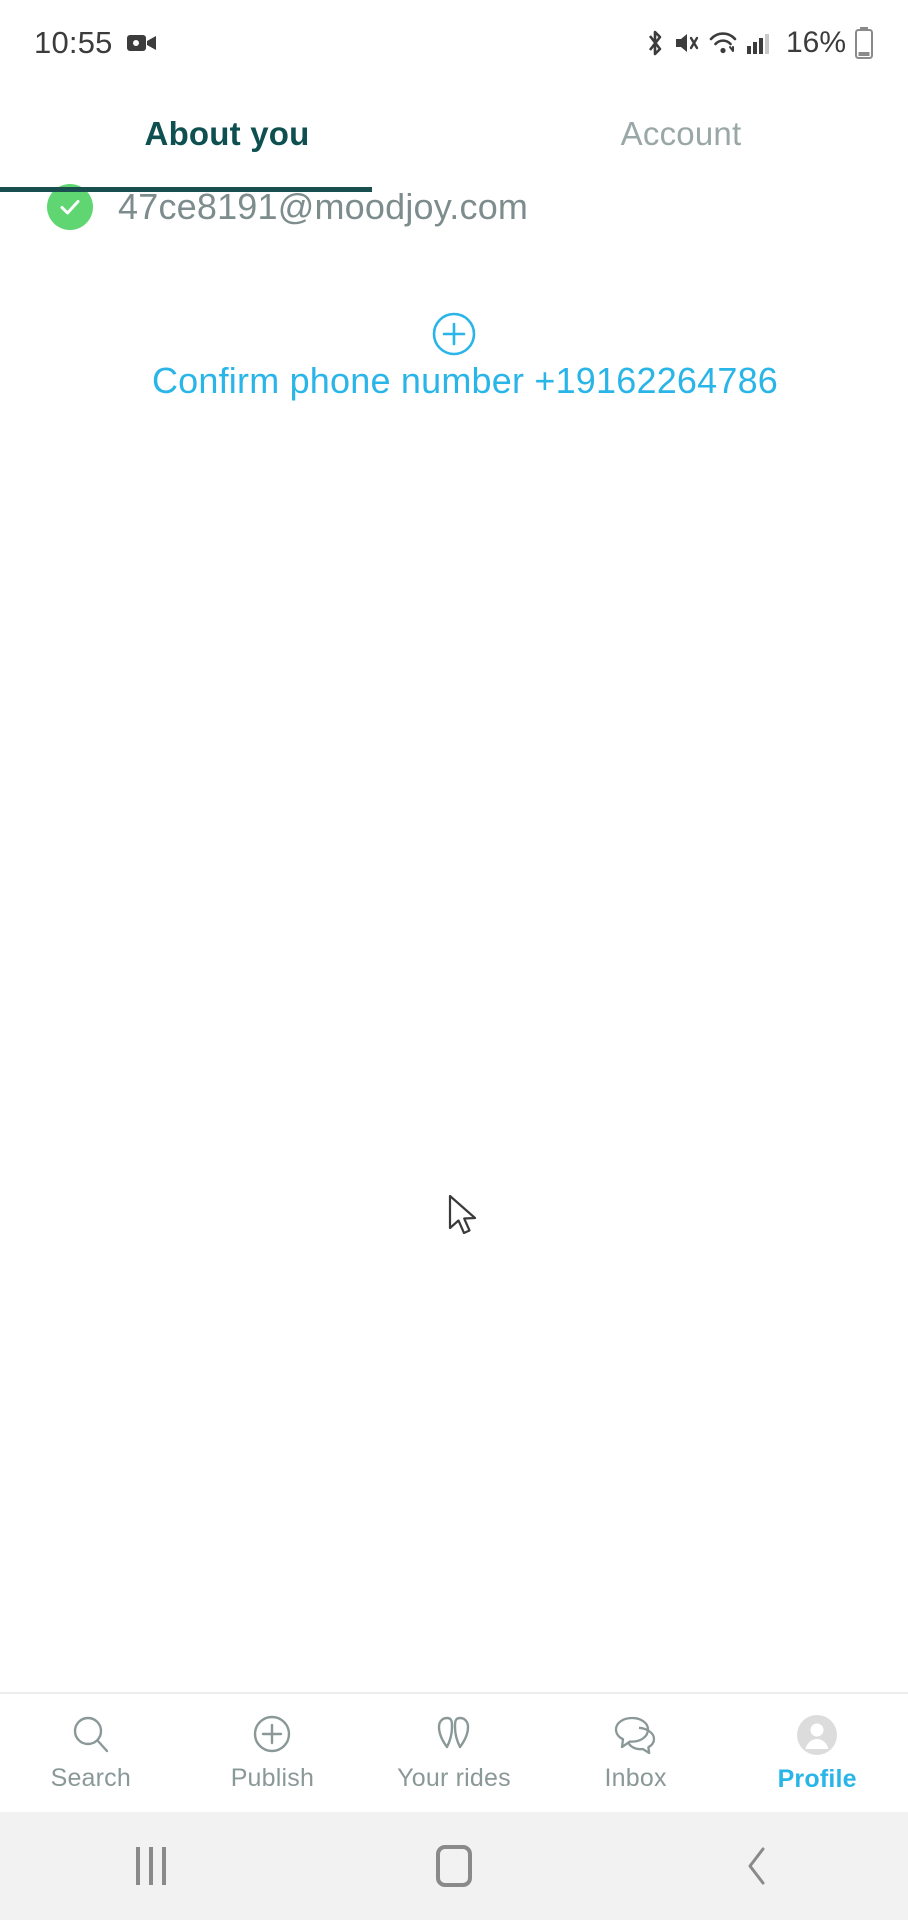 This screenshot has height=1920, width=908. I want to click on avatar-icon, so click(817, 1735).